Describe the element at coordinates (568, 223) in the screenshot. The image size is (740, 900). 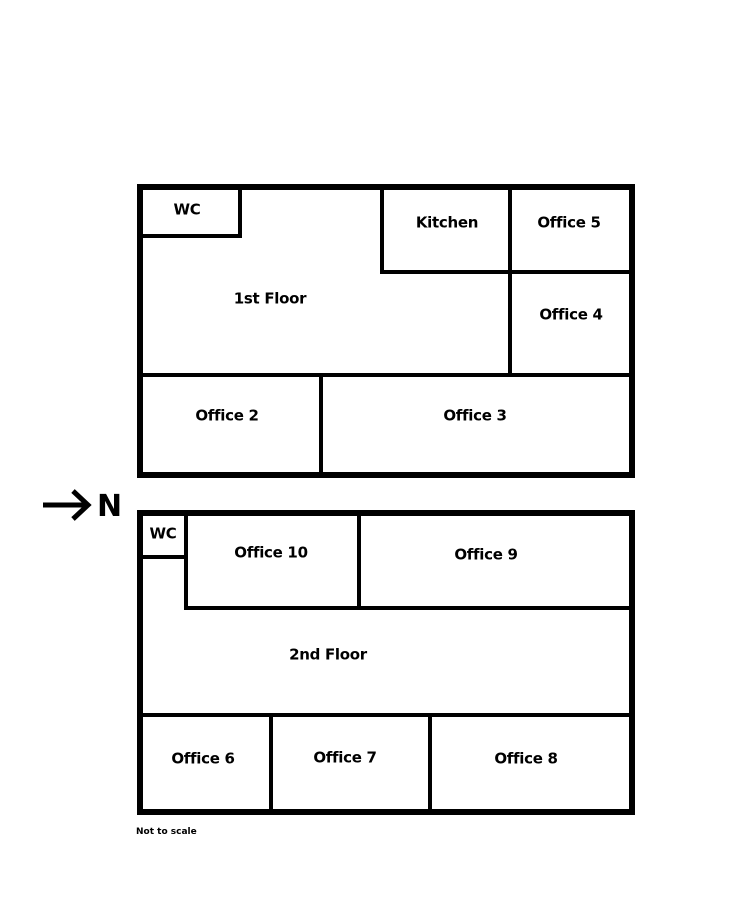
I see `room-label-office-5: Office 5` at that location.